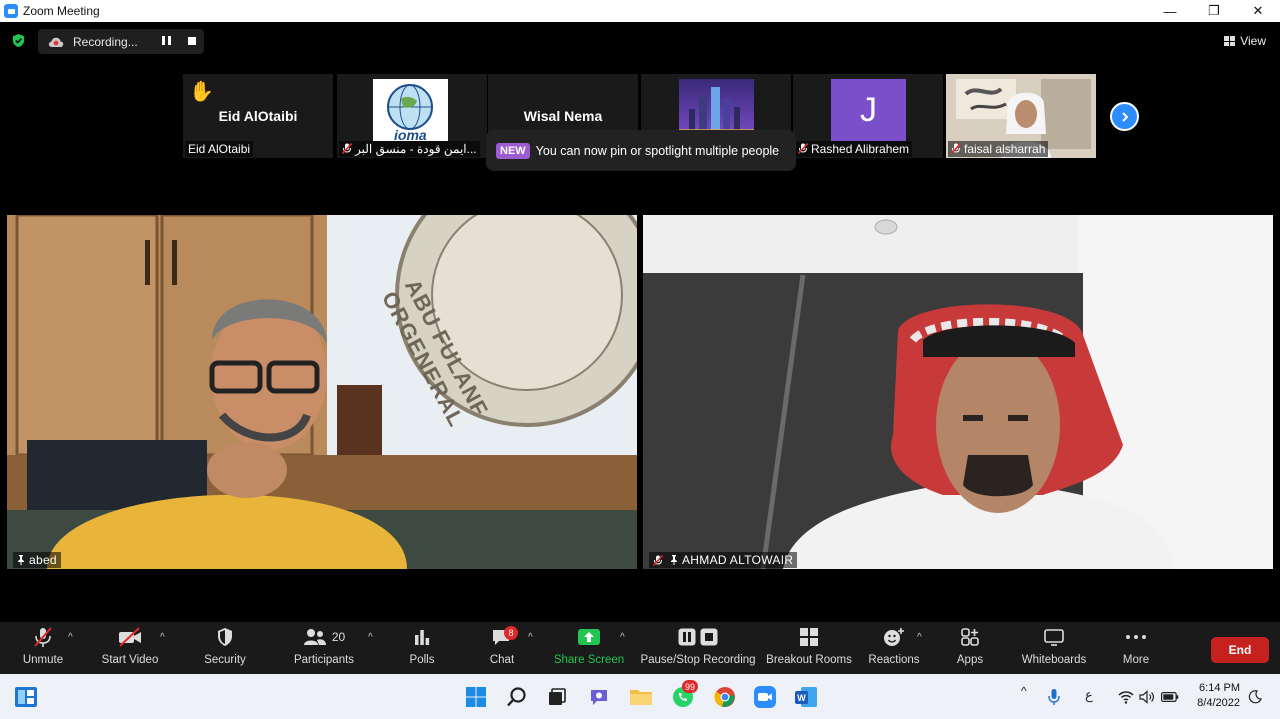 Image resolution: width=1280 pixels, height=719 pixels. What do you see at coordinates (502, 648) in the screenshot?
I see `chat-button: Chat 8` at bounding box center [502, 648].